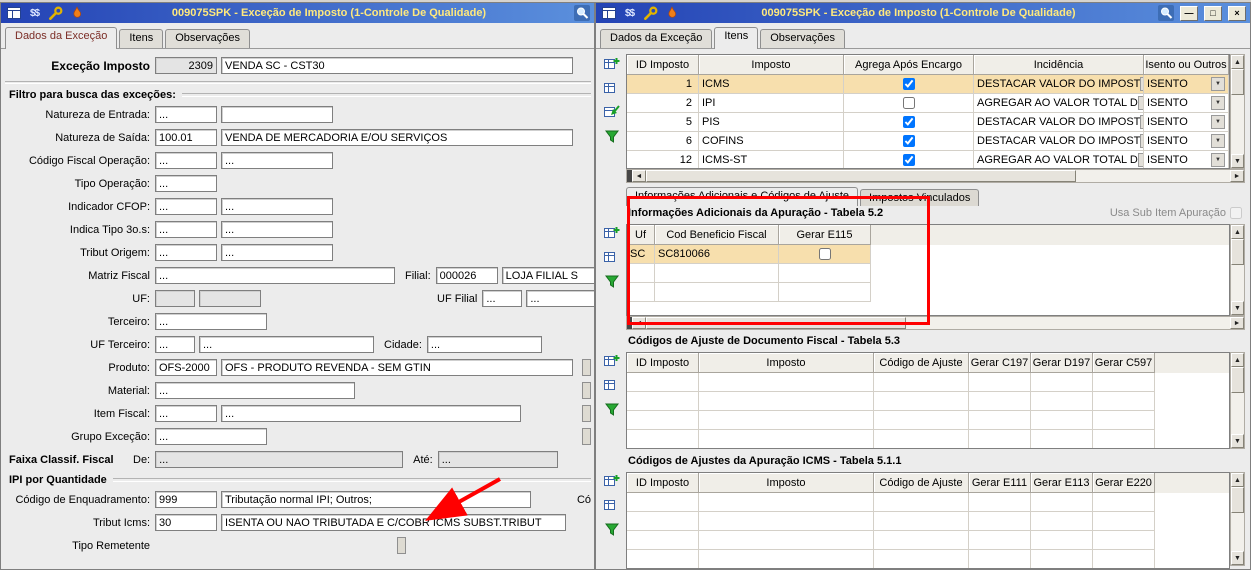  Describe the element at coordinates (1237, 176) in the screenshot. I see `scroll-right-button: ►` at that location.